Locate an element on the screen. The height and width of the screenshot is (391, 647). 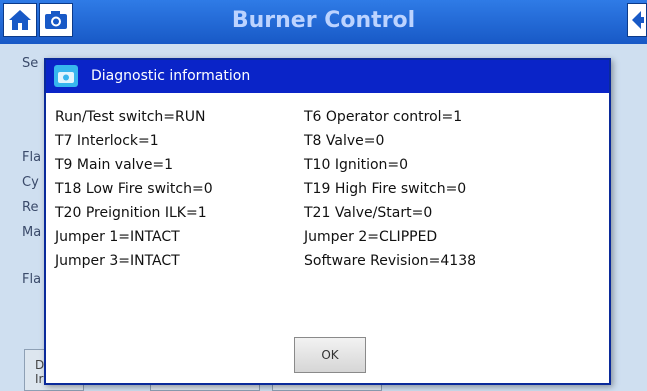
bg-label-6: Fla is located at coordinates (32, 279).